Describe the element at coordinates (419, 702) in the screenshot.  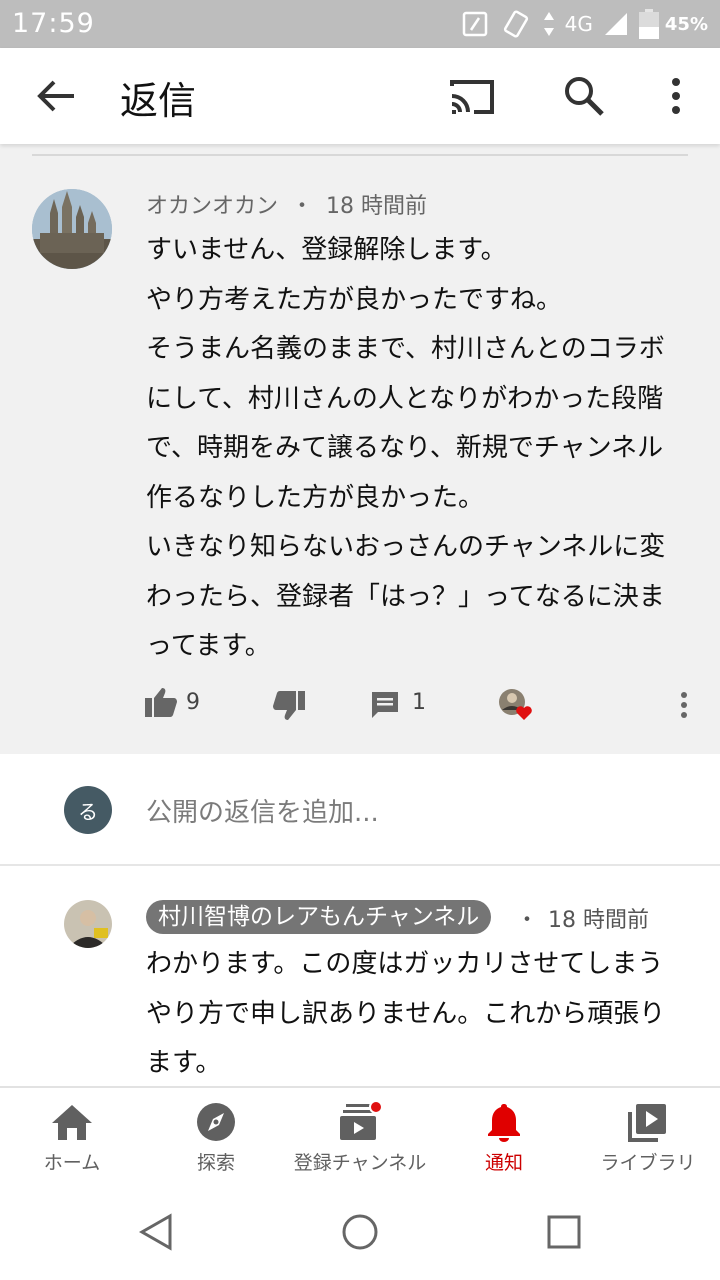
I see `reply-count: 1` at that location.